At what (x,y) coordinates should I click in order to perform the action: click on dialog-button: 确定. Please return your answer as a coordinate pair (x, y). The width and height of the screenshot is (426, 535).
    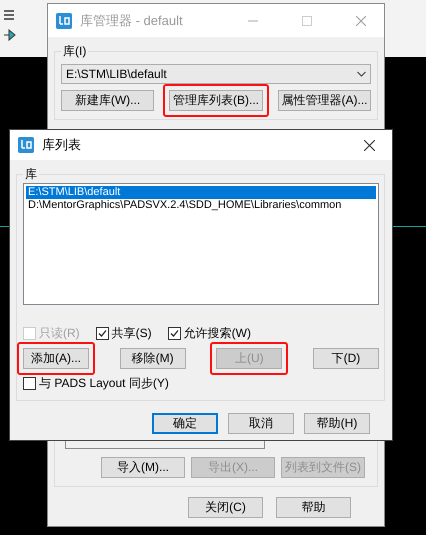
    Looking at the image, I should click on (185, 423).